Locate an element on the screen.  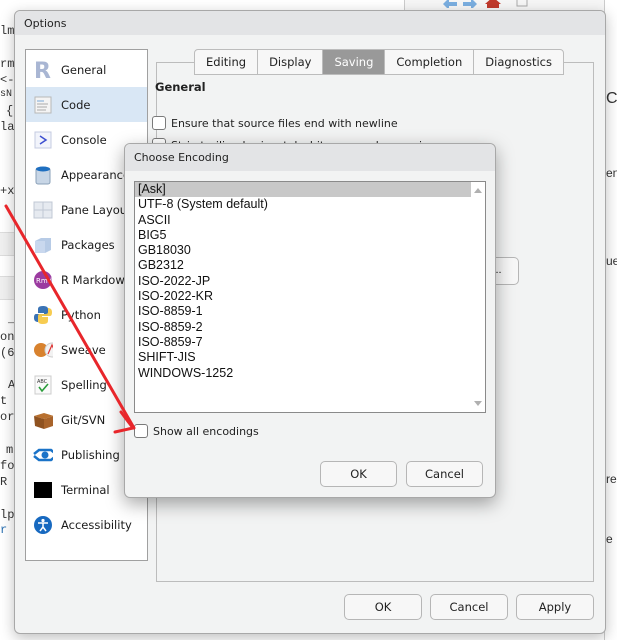
sidebar-item-accessibility: Accessibility is located at coordinates (86, 524).